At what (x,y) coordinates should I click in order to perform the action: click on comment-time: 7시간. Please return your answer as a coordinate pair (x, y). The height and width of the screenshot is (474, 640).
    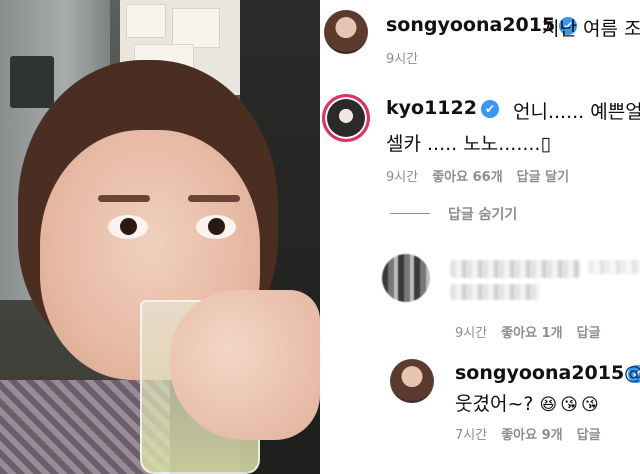
    Looking at the image, I should click on (471, 435).